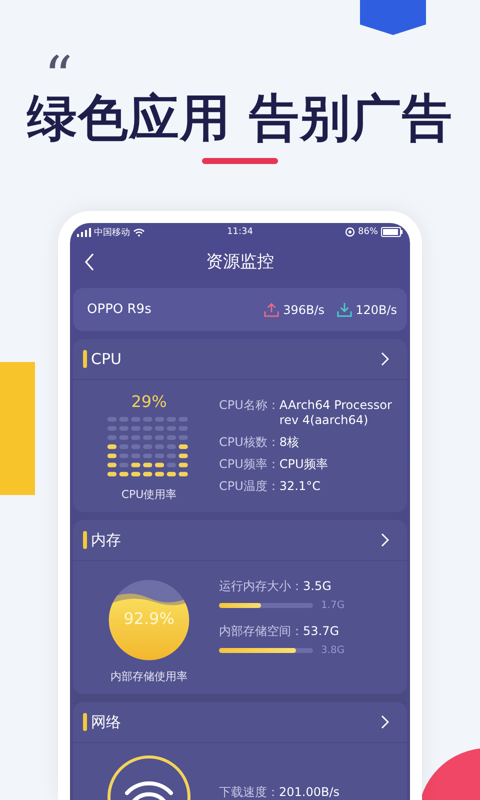 This screenshot has height=800, width=480. Describe the element at coordinates (321, 631) in the screenshot. I see `memory-value: 53.7G` at that location.